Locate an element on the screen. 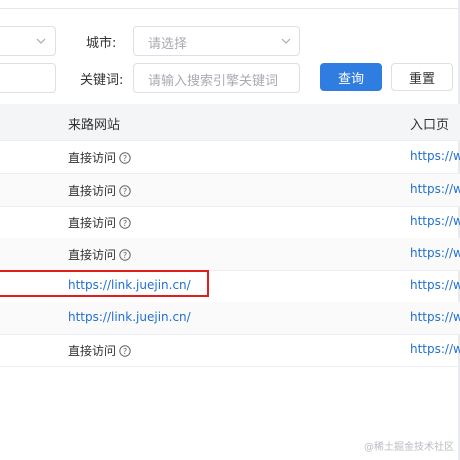 The image size is (460, 460). table-header: 来路网站 入口页 is located at coordinates (230, 122).